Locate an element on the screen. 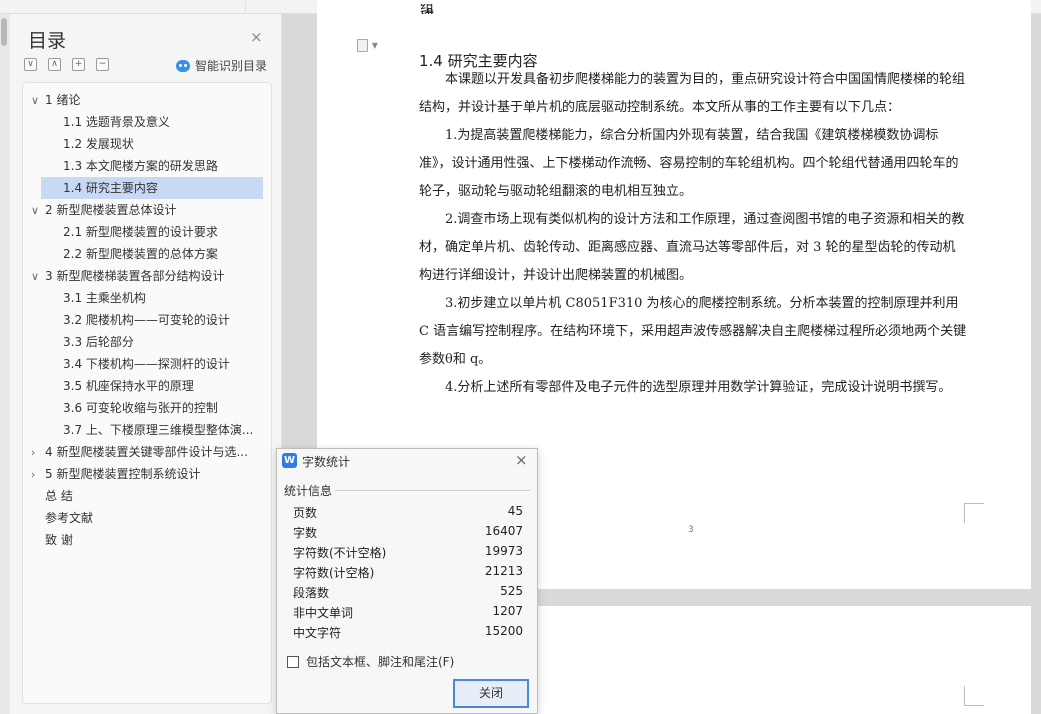 Image resolution: width=1041 pixels, height=714 pixels. section-divider is located at coordinates (432, 490).